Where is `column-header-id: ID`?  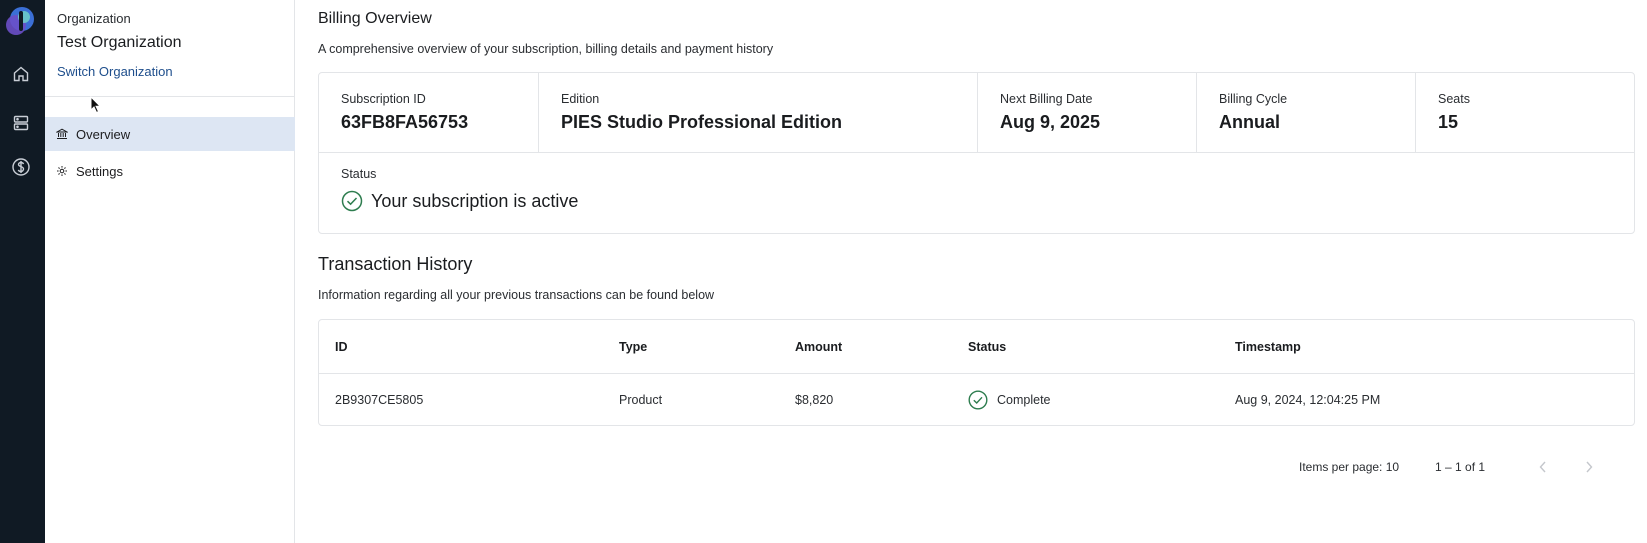
column-header-id: ID is located at coordinates (341, 346).